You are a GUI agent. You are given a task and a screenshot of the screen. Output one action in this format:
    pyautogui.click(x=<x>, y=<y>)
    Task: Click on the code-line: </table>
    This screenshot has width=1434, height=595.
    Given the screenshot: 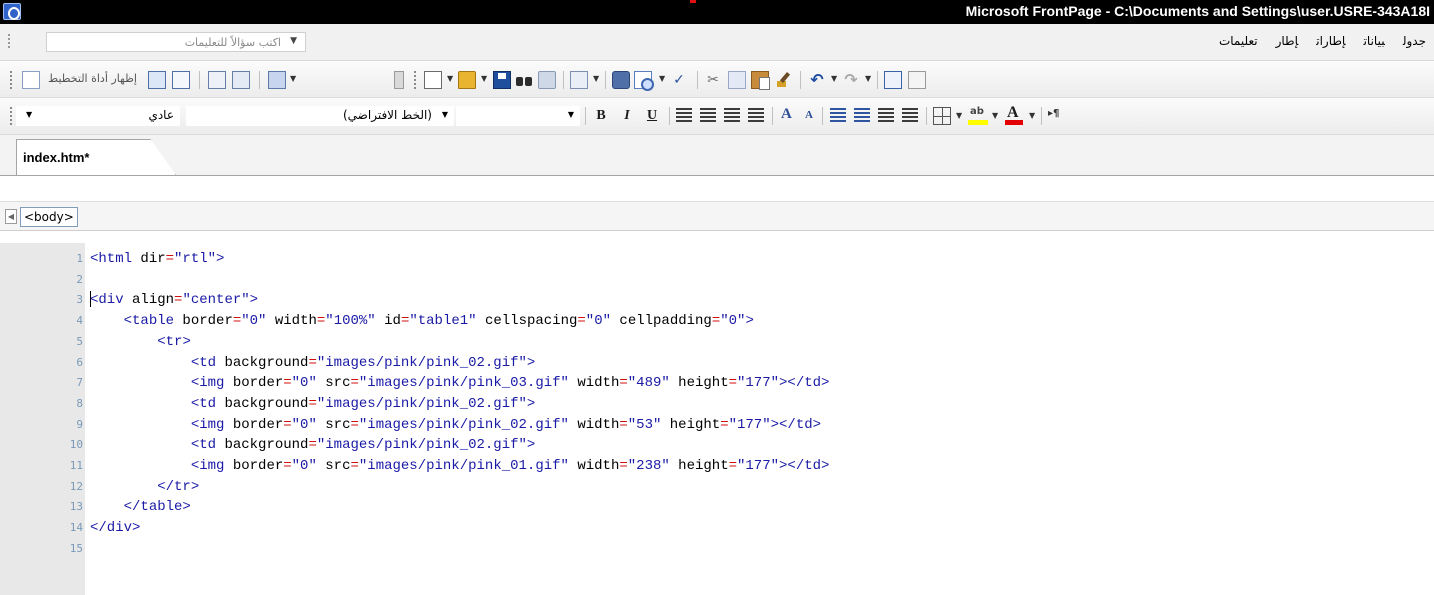 What is the action you would take?
    pyautogui.click(x=140, y=507)
    